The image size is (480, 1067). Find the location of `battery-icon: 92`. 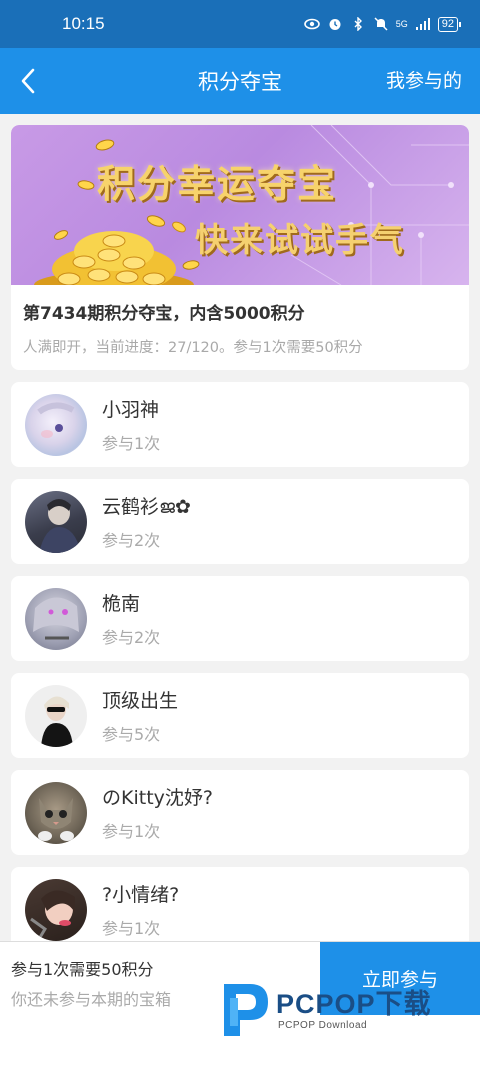

battery-icon: 92 is located at coordinates (449, 24).